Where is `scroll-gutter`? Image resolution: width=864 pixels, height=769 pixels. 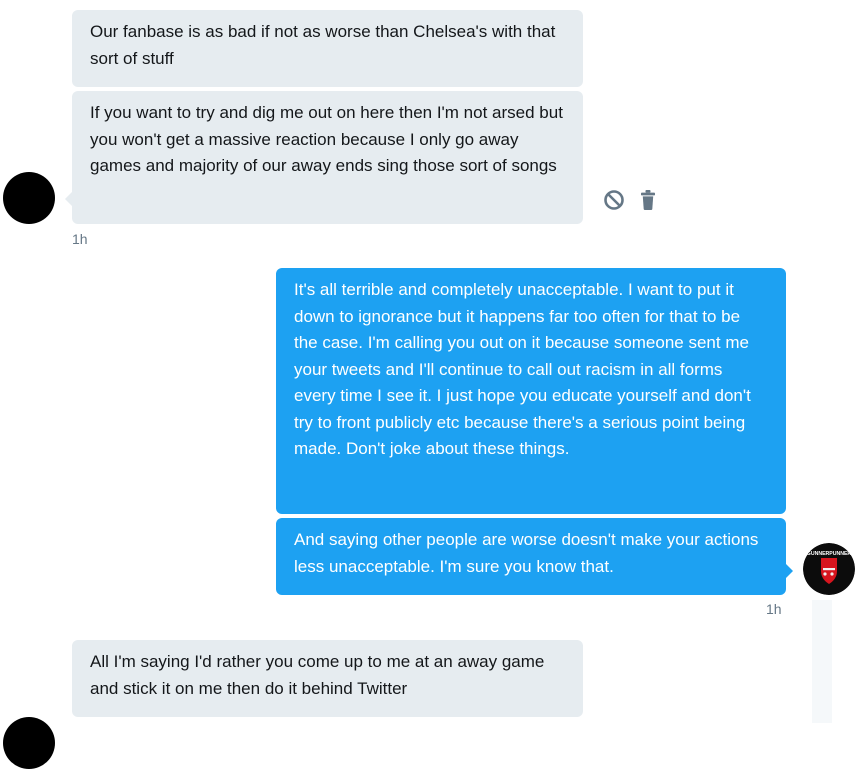
scroll-gutter is located at coordinates (822, 661).